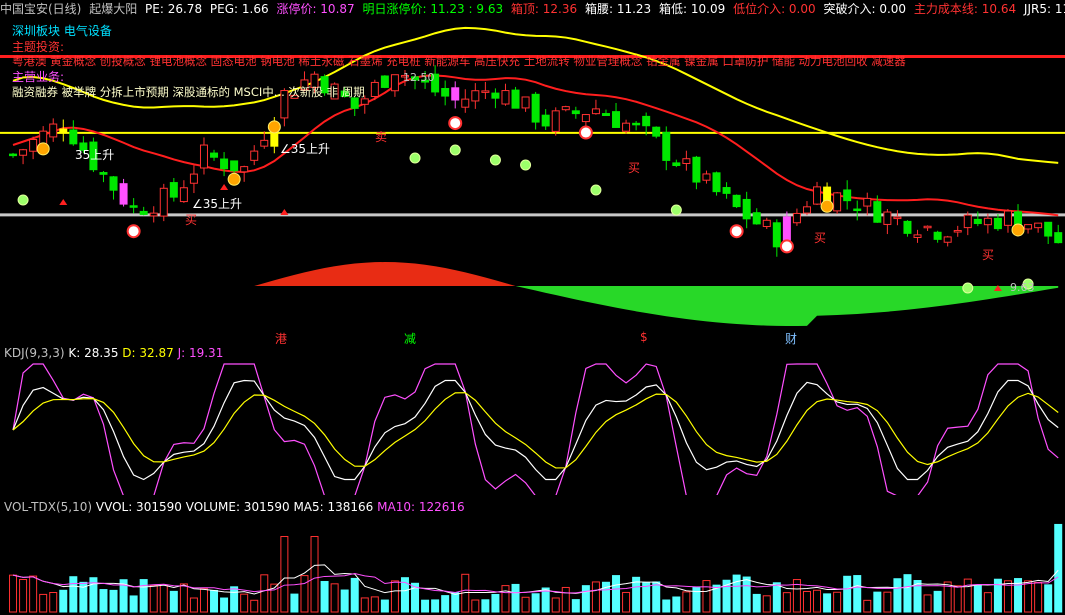 Image resolution: width=1065 pixels, height=615 pixels. Describe the element at coordinates (410, 338) in the screenshot. I see `event-jian: 减` at that location.